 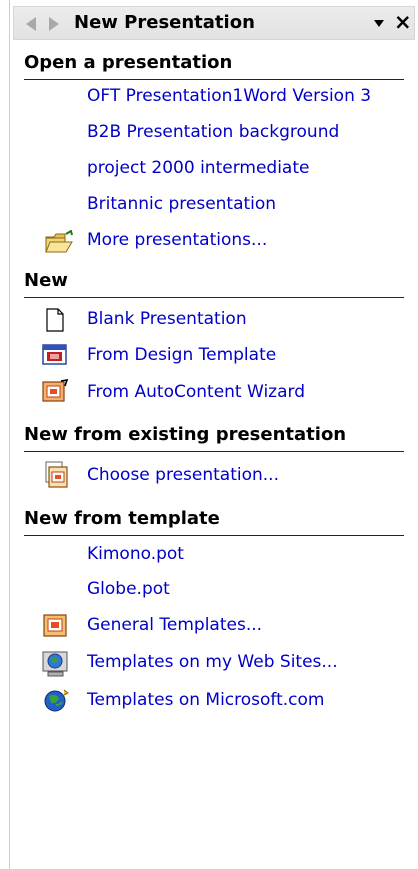 What do you see at coordinates (54, 354) in the screenshot?
I see `design-template-icon` at bounding box center [54, 354].